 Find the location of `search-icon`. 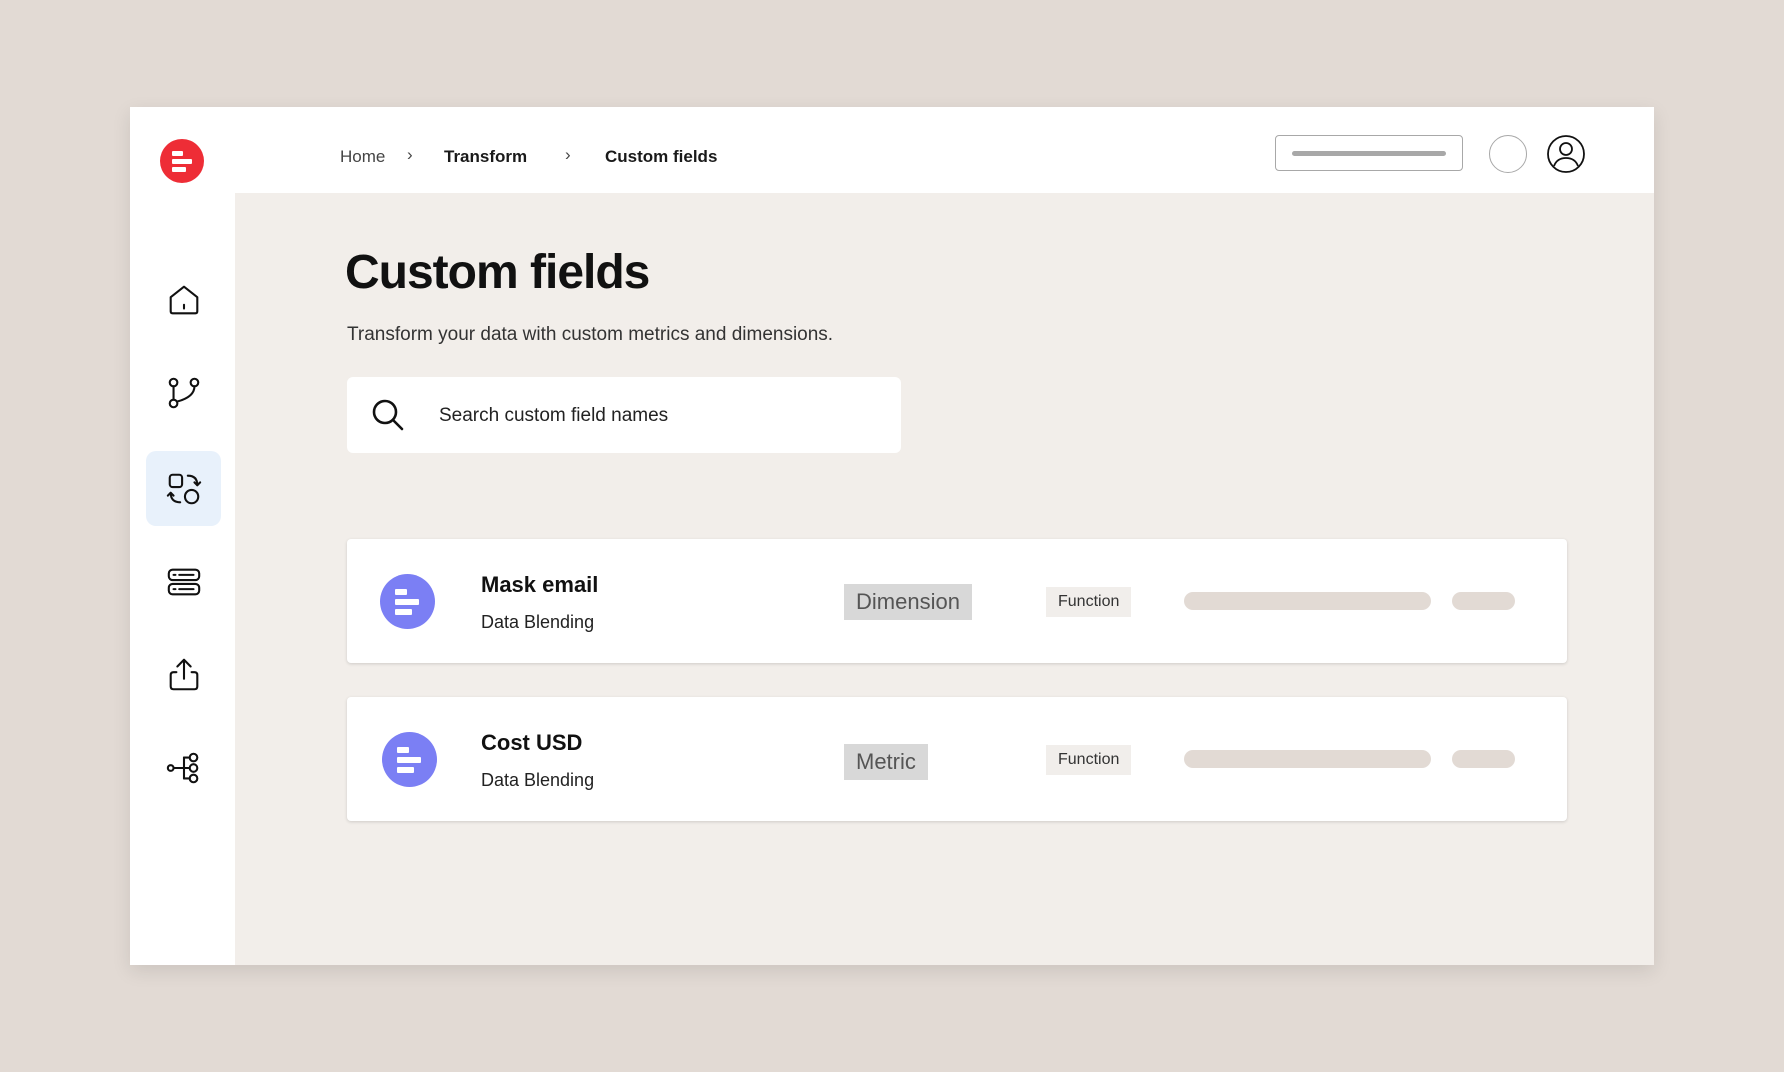

search-icon is located at coordinates (388, 415).